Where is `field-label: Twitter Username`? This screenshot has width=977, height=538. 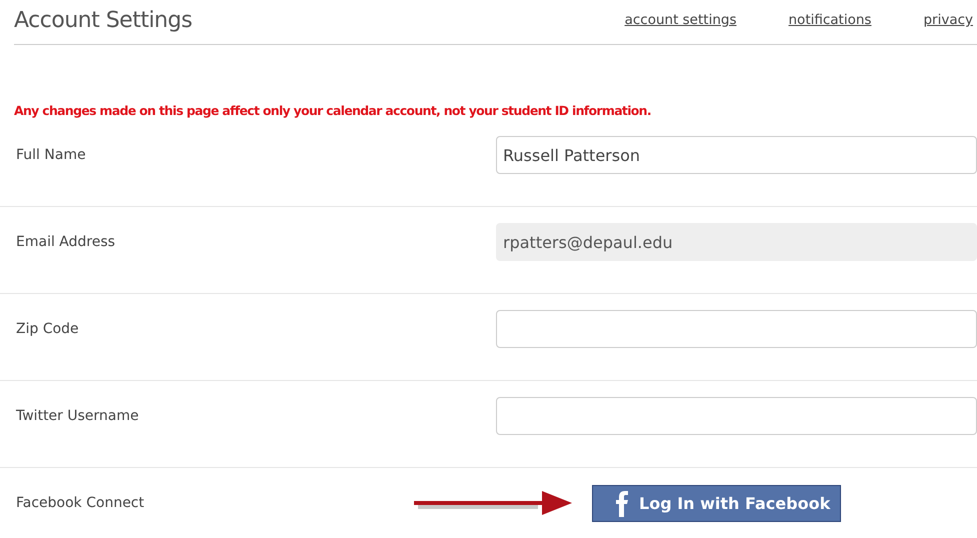 field-label: Twitter Username is located at coordinates (78, 416).